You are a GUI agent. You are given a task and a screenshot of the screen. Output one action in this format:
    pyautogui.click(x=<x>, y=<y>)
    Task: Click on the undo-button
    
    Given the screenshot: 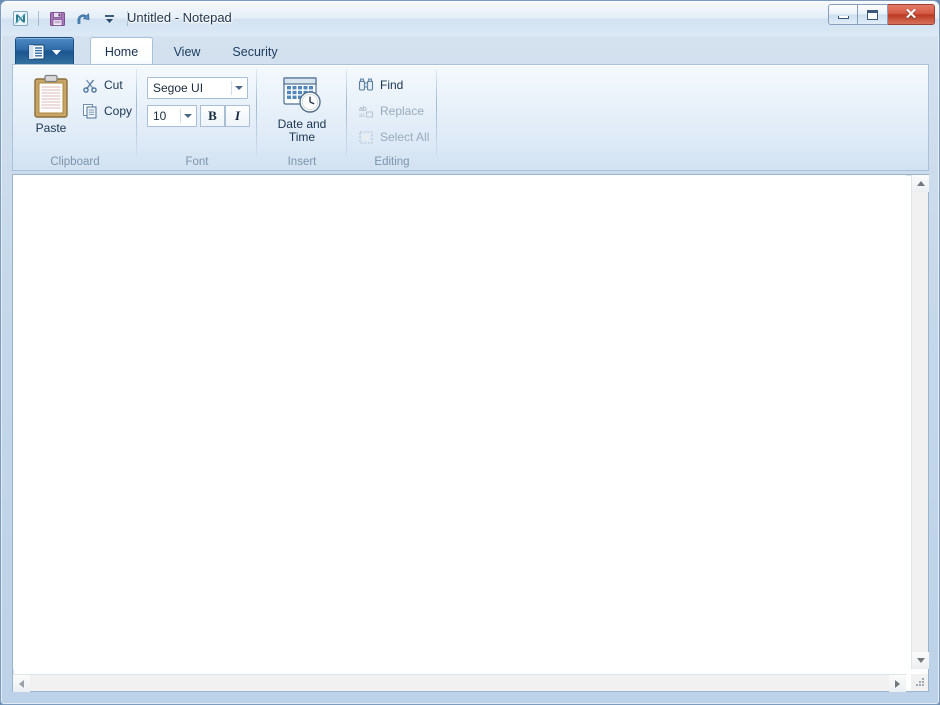 What is the action you would take?
    pyautogui.click(x=83, y=18)
    